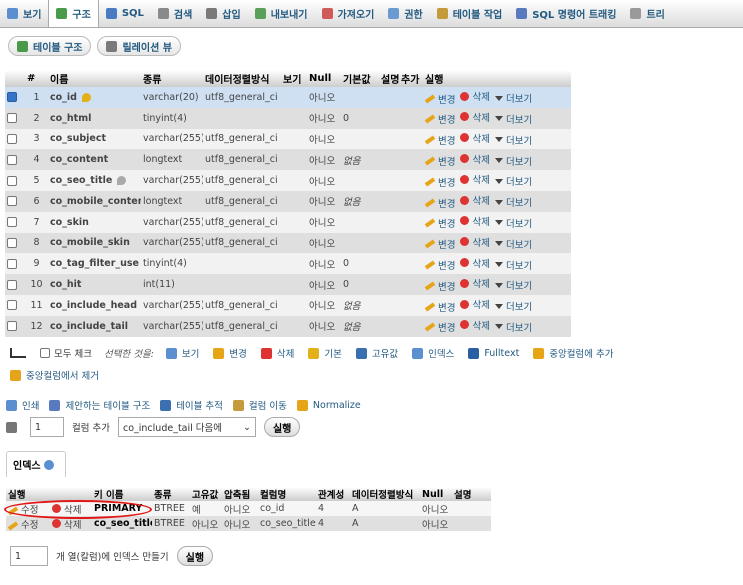 This screenshot has width=743, height=585. What do you see at coordinates (360, 78) in the screenshot?
I see `header-default: 기본값` at bounding box center [360, 78].